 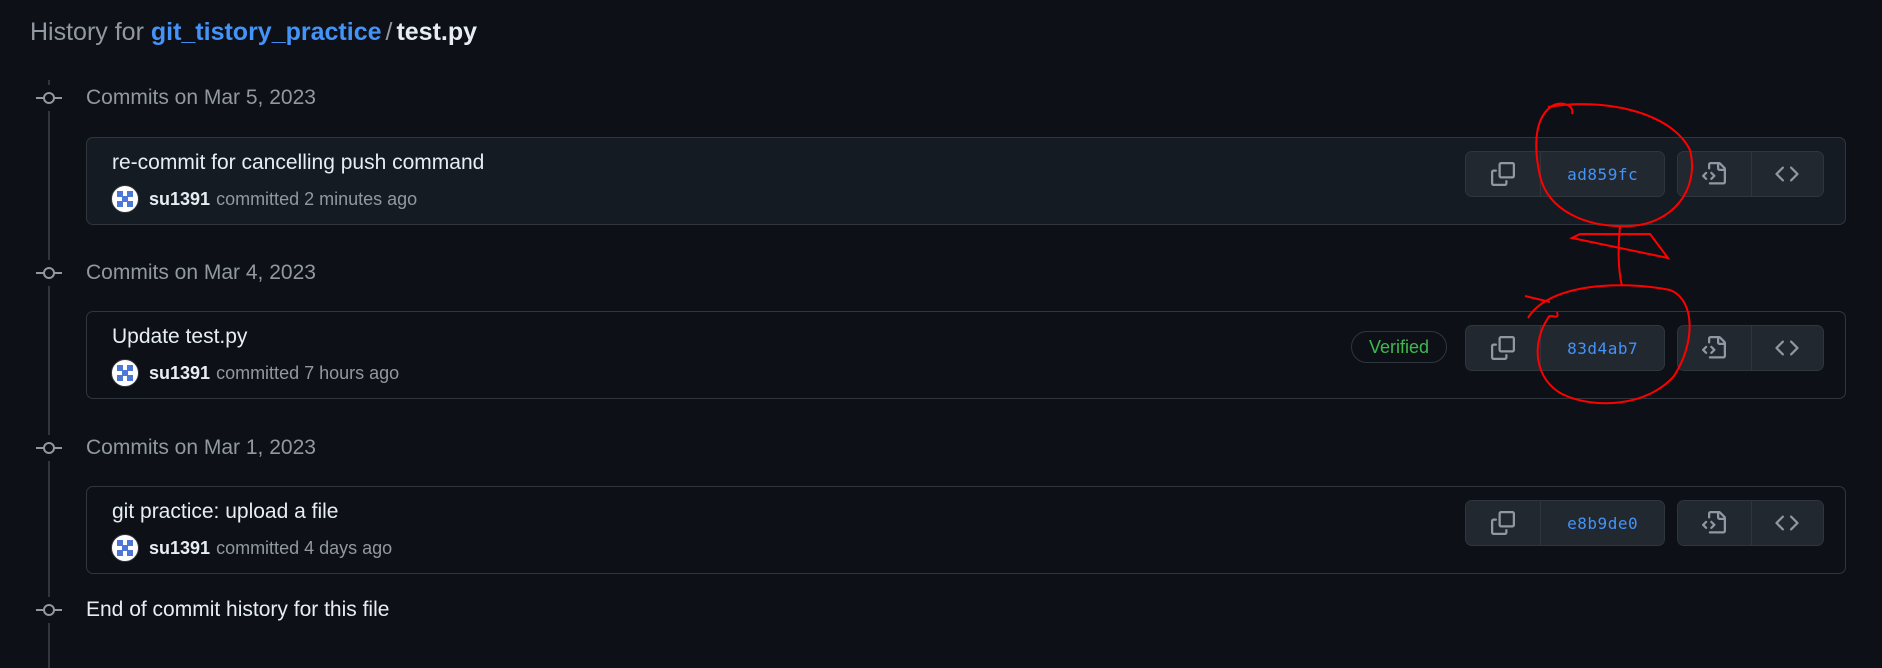 I want to click on commit-message-link: git practice: upload a file, so click(x=225, y=512).